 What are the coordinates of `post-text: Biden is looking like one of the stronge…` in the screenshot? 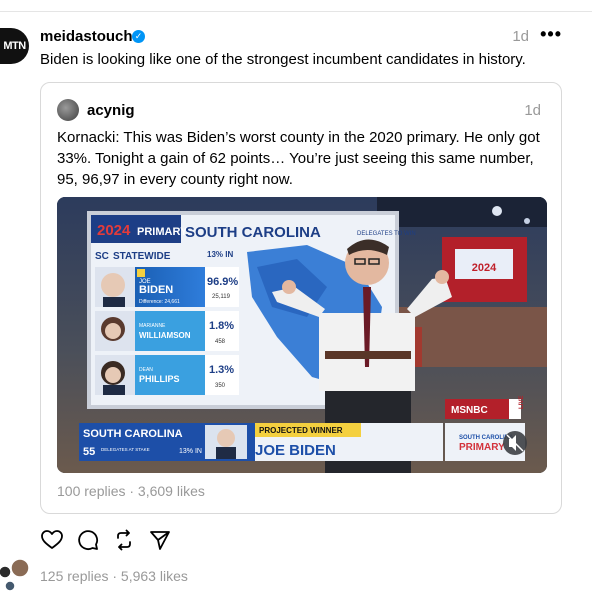 It's located at (283, 59).